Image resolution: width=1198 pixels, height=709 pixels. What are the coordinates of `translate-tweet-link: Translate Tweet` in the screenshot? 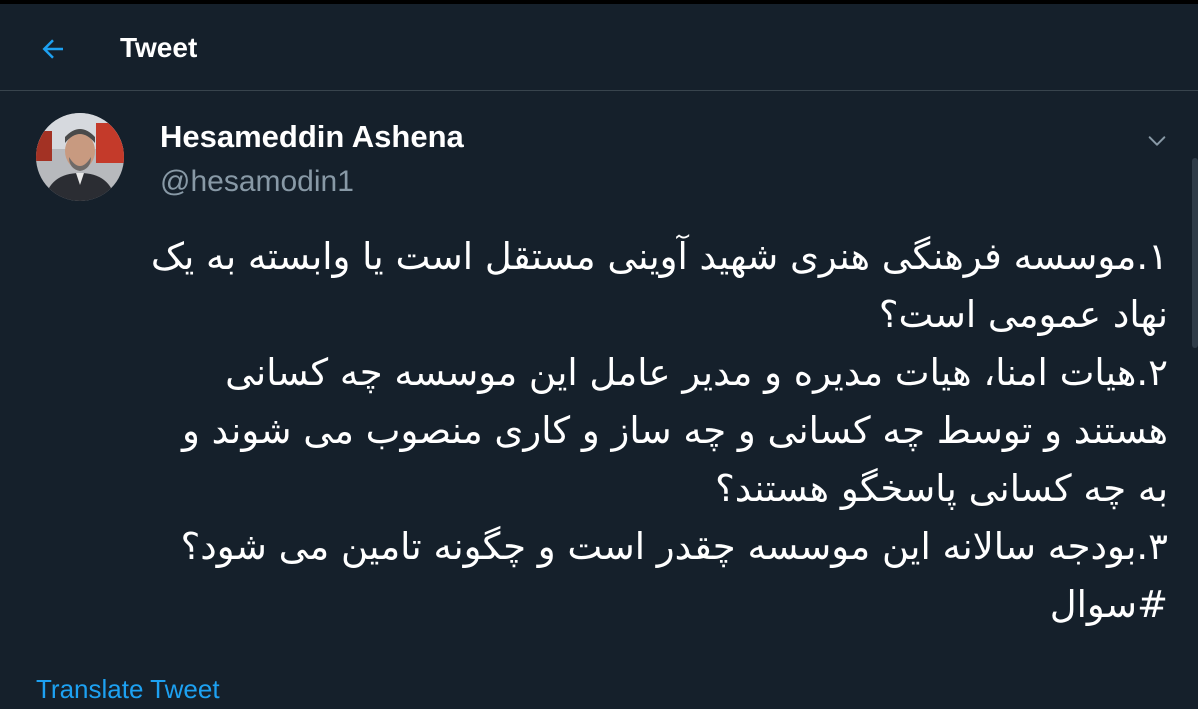 It's located at (128, 689).